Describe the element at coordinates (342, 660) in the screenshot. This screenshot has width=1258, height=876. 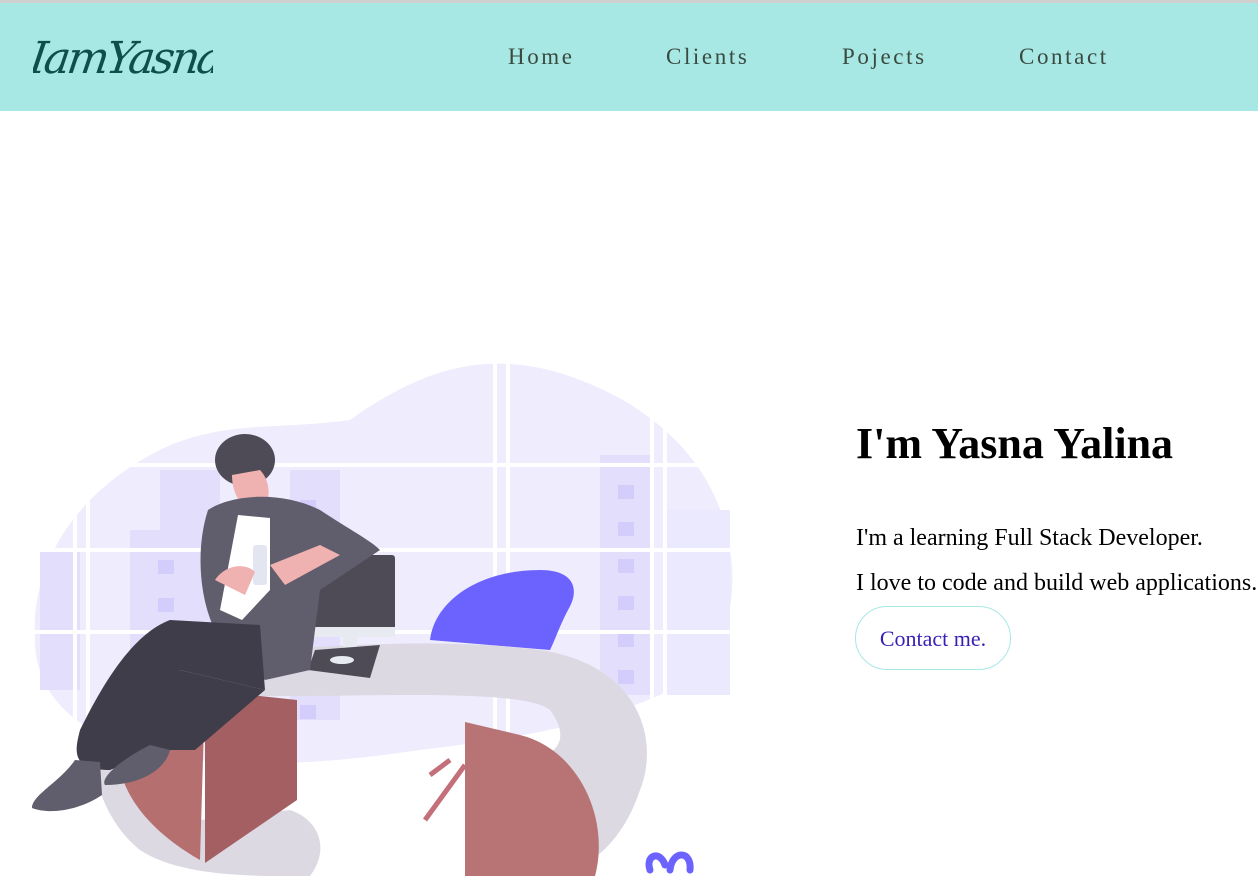
I see `keyboard` at that location.